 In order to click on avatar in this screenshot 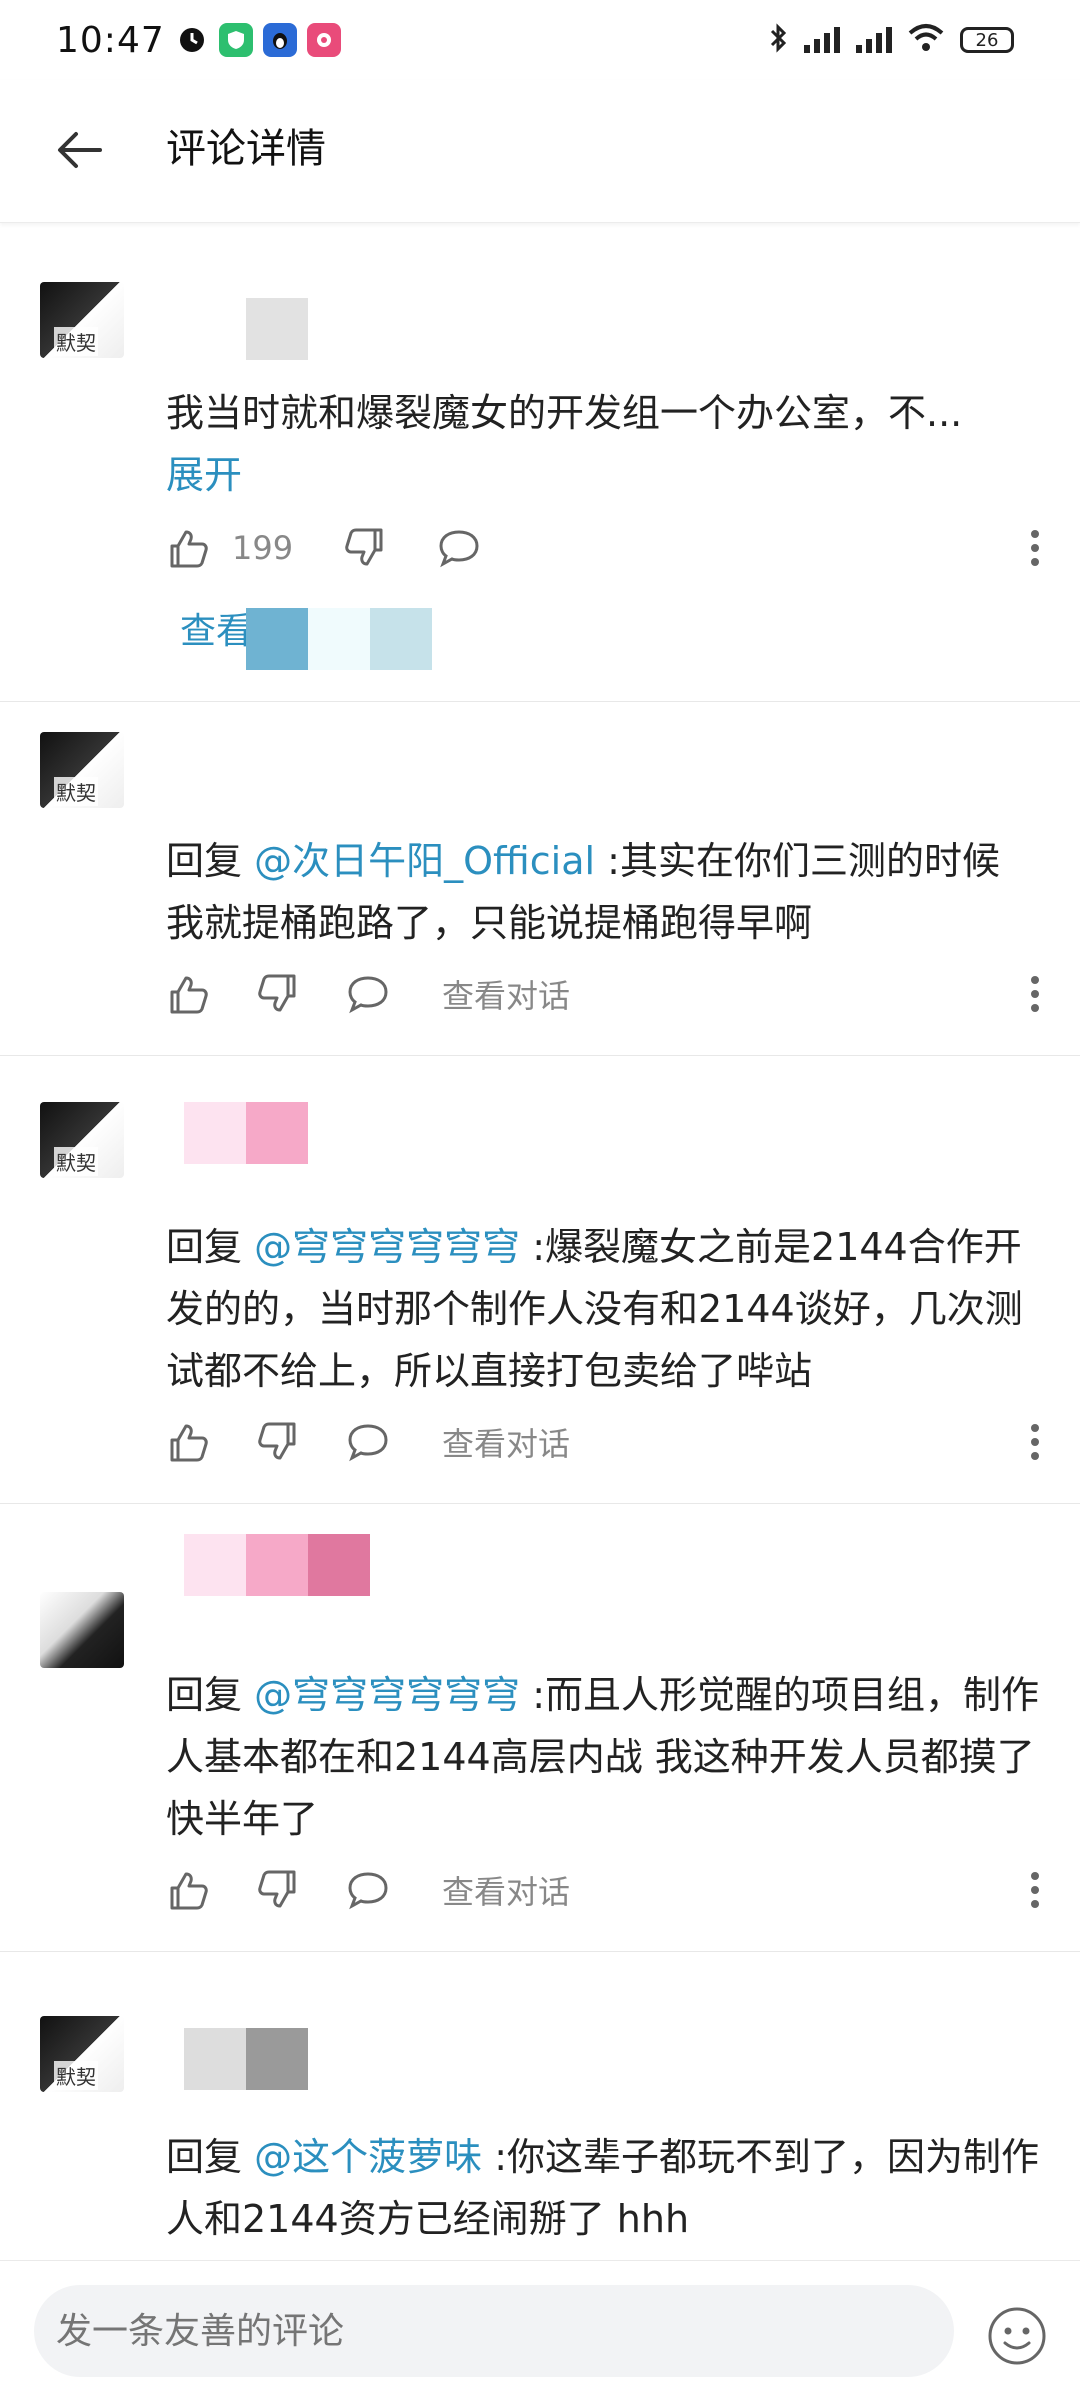, I will do `click(82, 1630)`.